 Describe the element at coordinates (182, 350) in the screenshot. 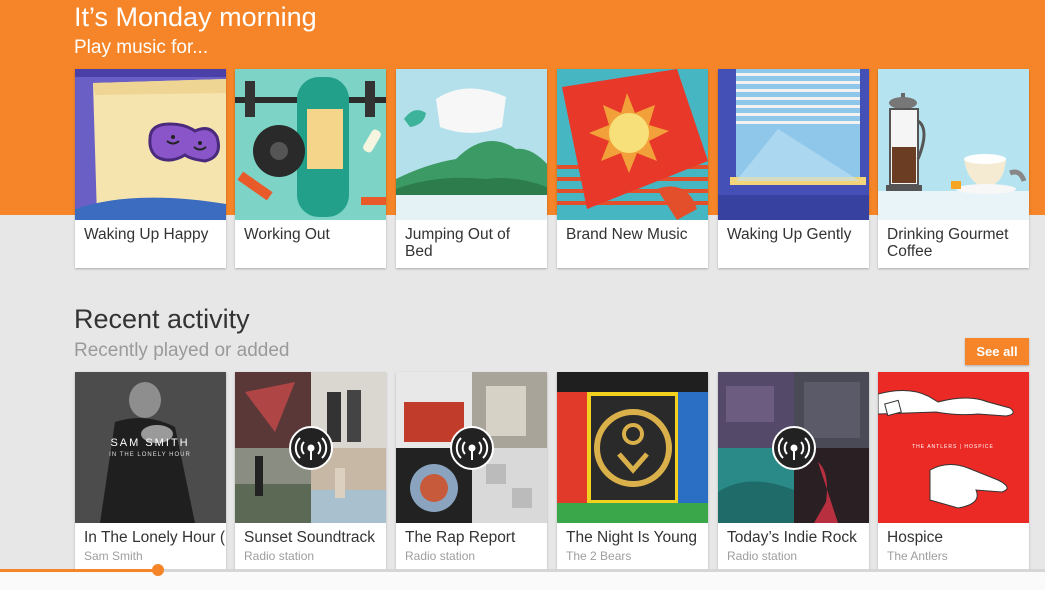

I see `recent-activity-subtitle: Recently played or added` at that location.